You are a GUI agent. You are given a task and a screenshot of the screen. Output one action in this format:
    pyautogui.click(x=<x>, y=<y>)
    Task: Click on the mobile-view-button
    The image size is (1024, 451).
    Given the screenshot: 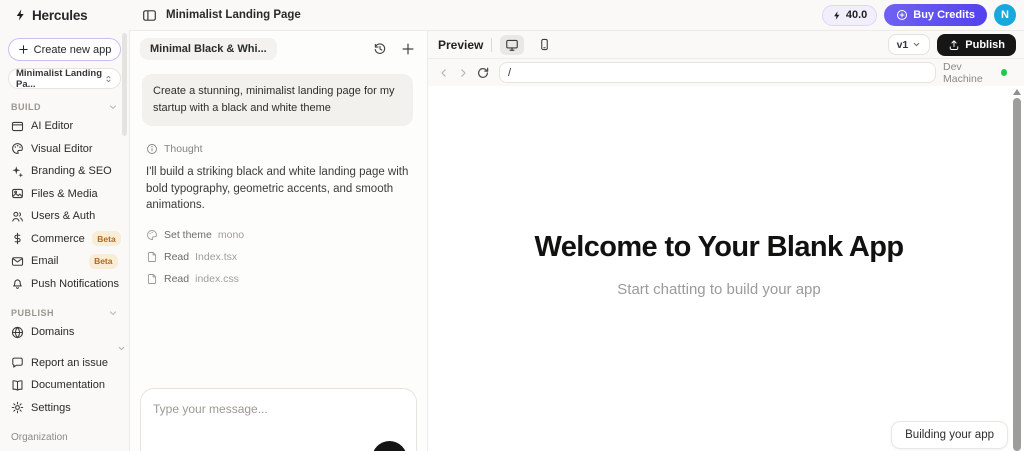 What is the action you would take?
    pyautogui.click(x=544, y=45)
    